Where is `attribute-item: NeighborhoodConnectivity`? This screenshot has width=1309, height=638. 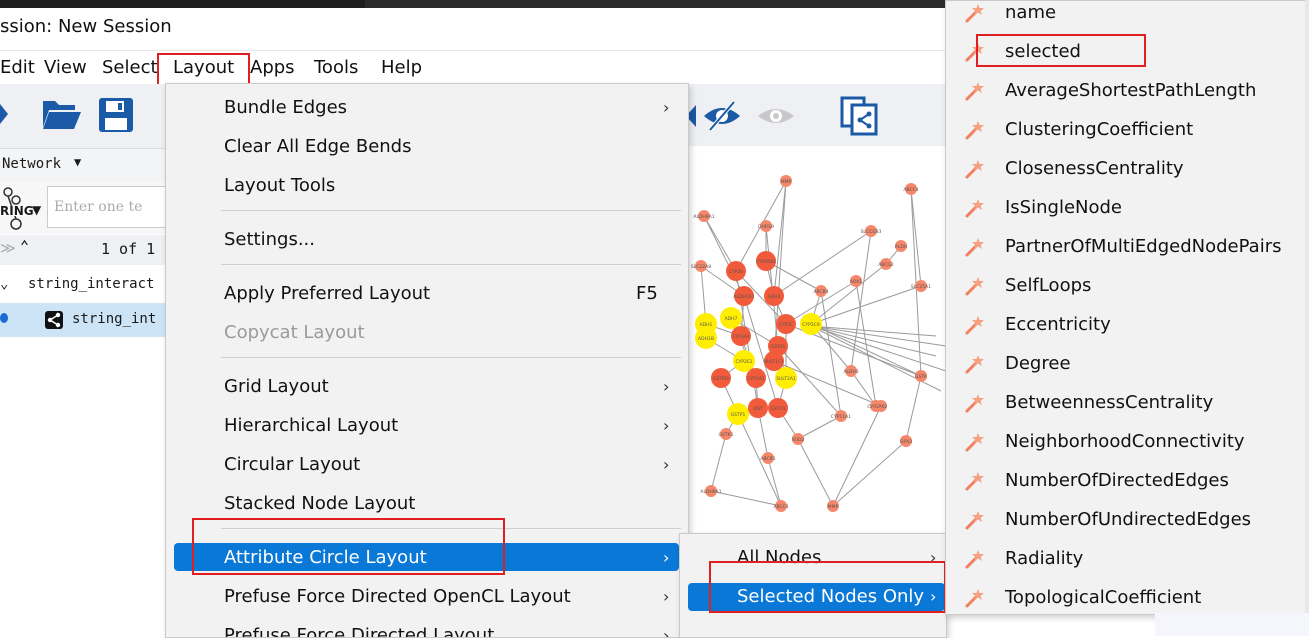 attribute-item: NeighborhoodConnectivity is located at coordinates (1125, 441).